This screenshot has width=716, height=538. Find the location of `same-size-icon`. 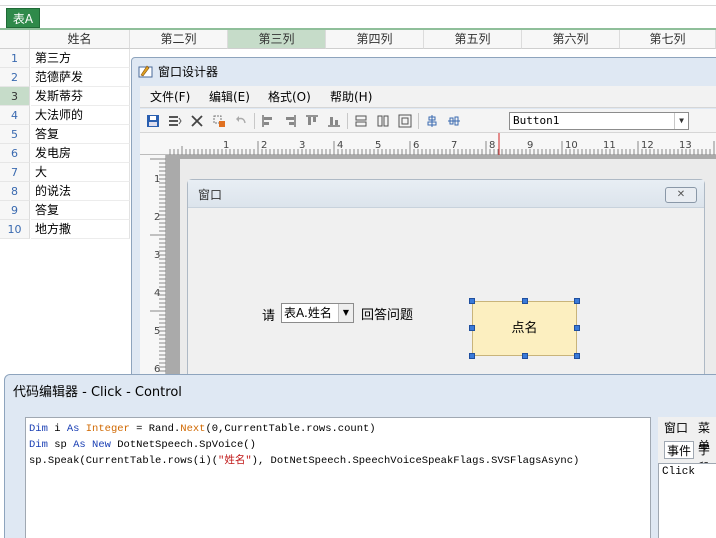

same-size-icon is located at coordinates (405, 121).